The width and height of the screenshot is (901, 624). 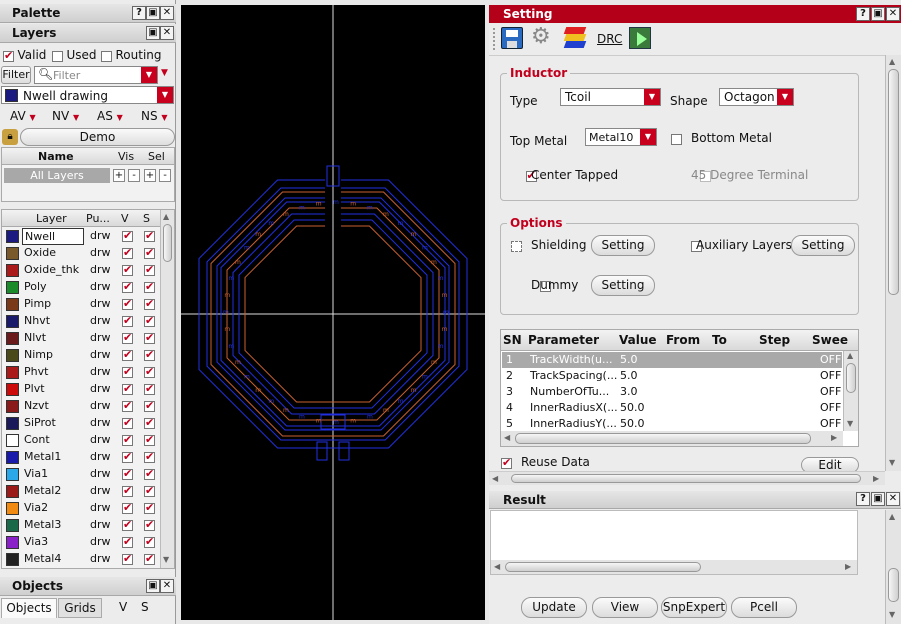 I want to click on sel-minus-button: -, so click(x=165, y=175).